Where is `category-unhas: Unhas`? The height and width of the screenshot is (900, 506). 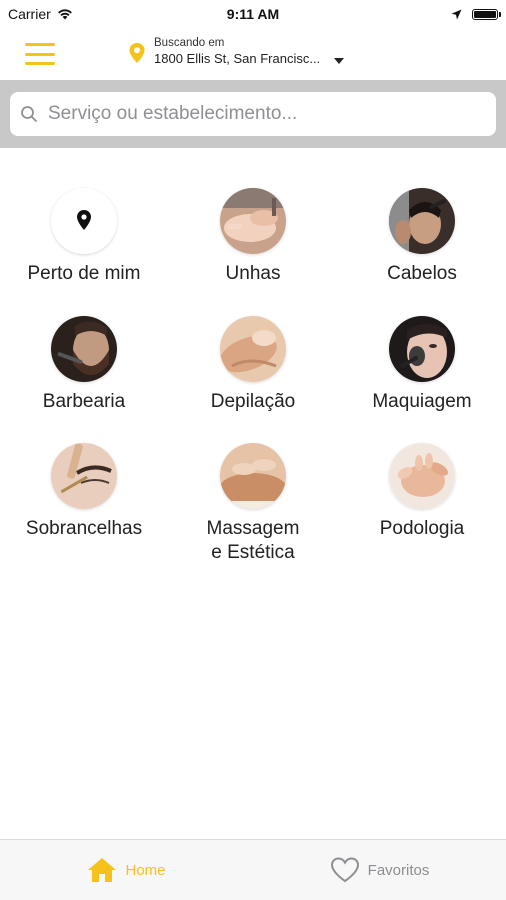
category-unhas: Unhas is located at coordinates (253, 237).